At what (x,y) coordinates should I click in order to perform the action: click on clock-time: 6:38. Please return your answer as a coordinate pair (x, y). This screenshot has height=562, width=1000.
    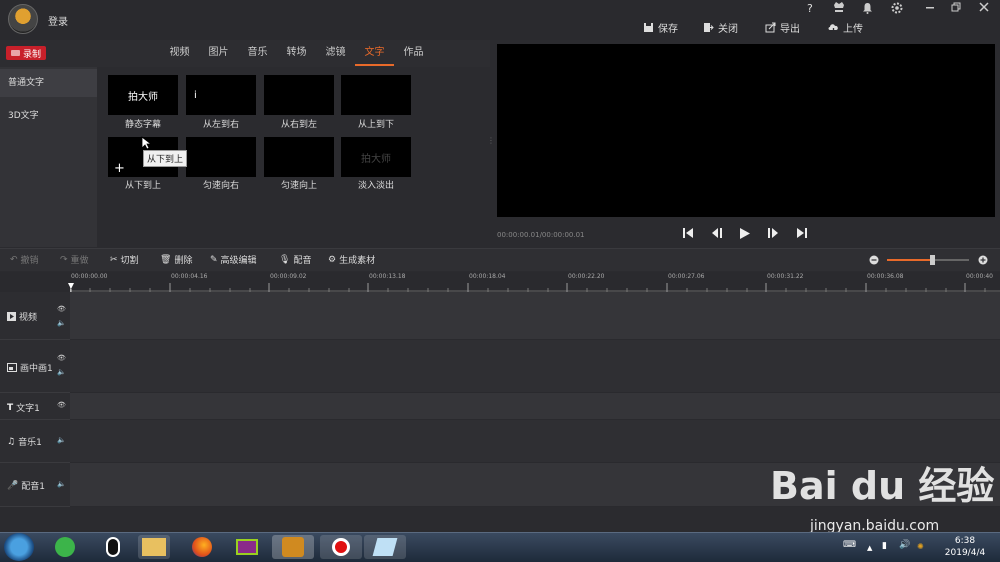
    Looking at the image, I should click on (965, 541).